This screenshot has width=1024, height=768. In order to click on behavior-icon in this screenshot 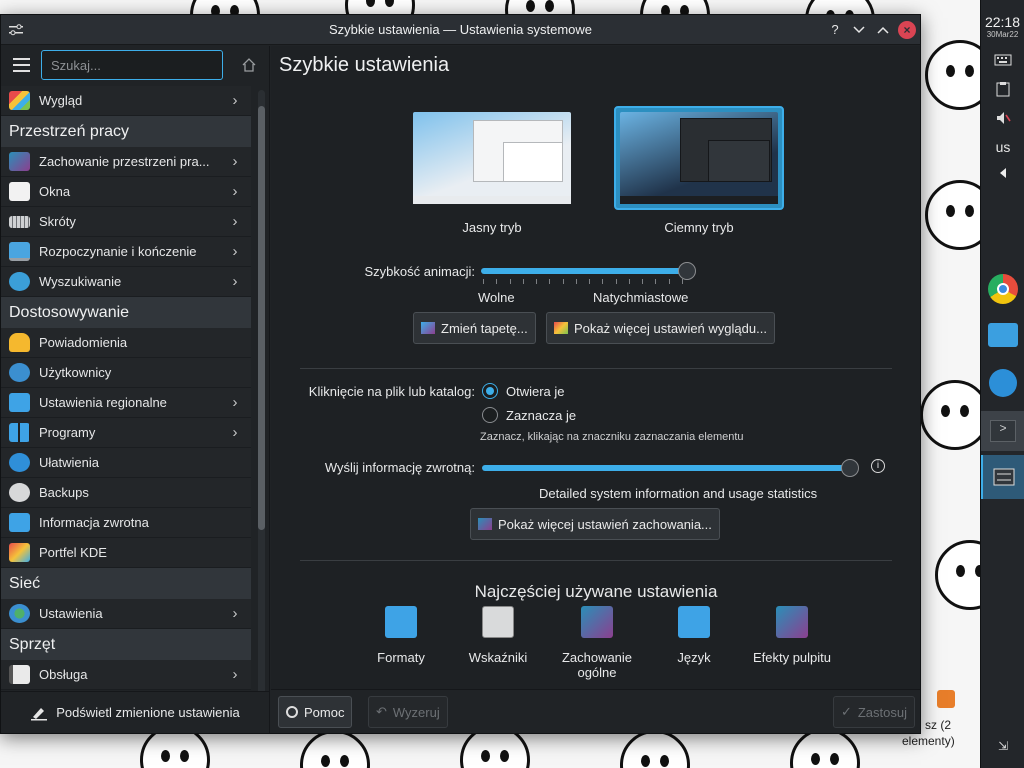, I will do `click(485, 524)`.